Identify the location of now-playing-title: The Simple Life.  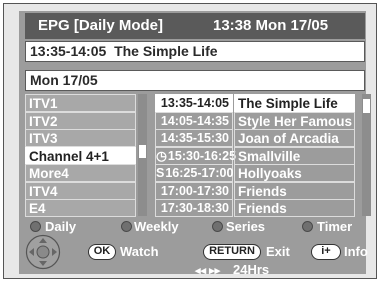
(166, 51).